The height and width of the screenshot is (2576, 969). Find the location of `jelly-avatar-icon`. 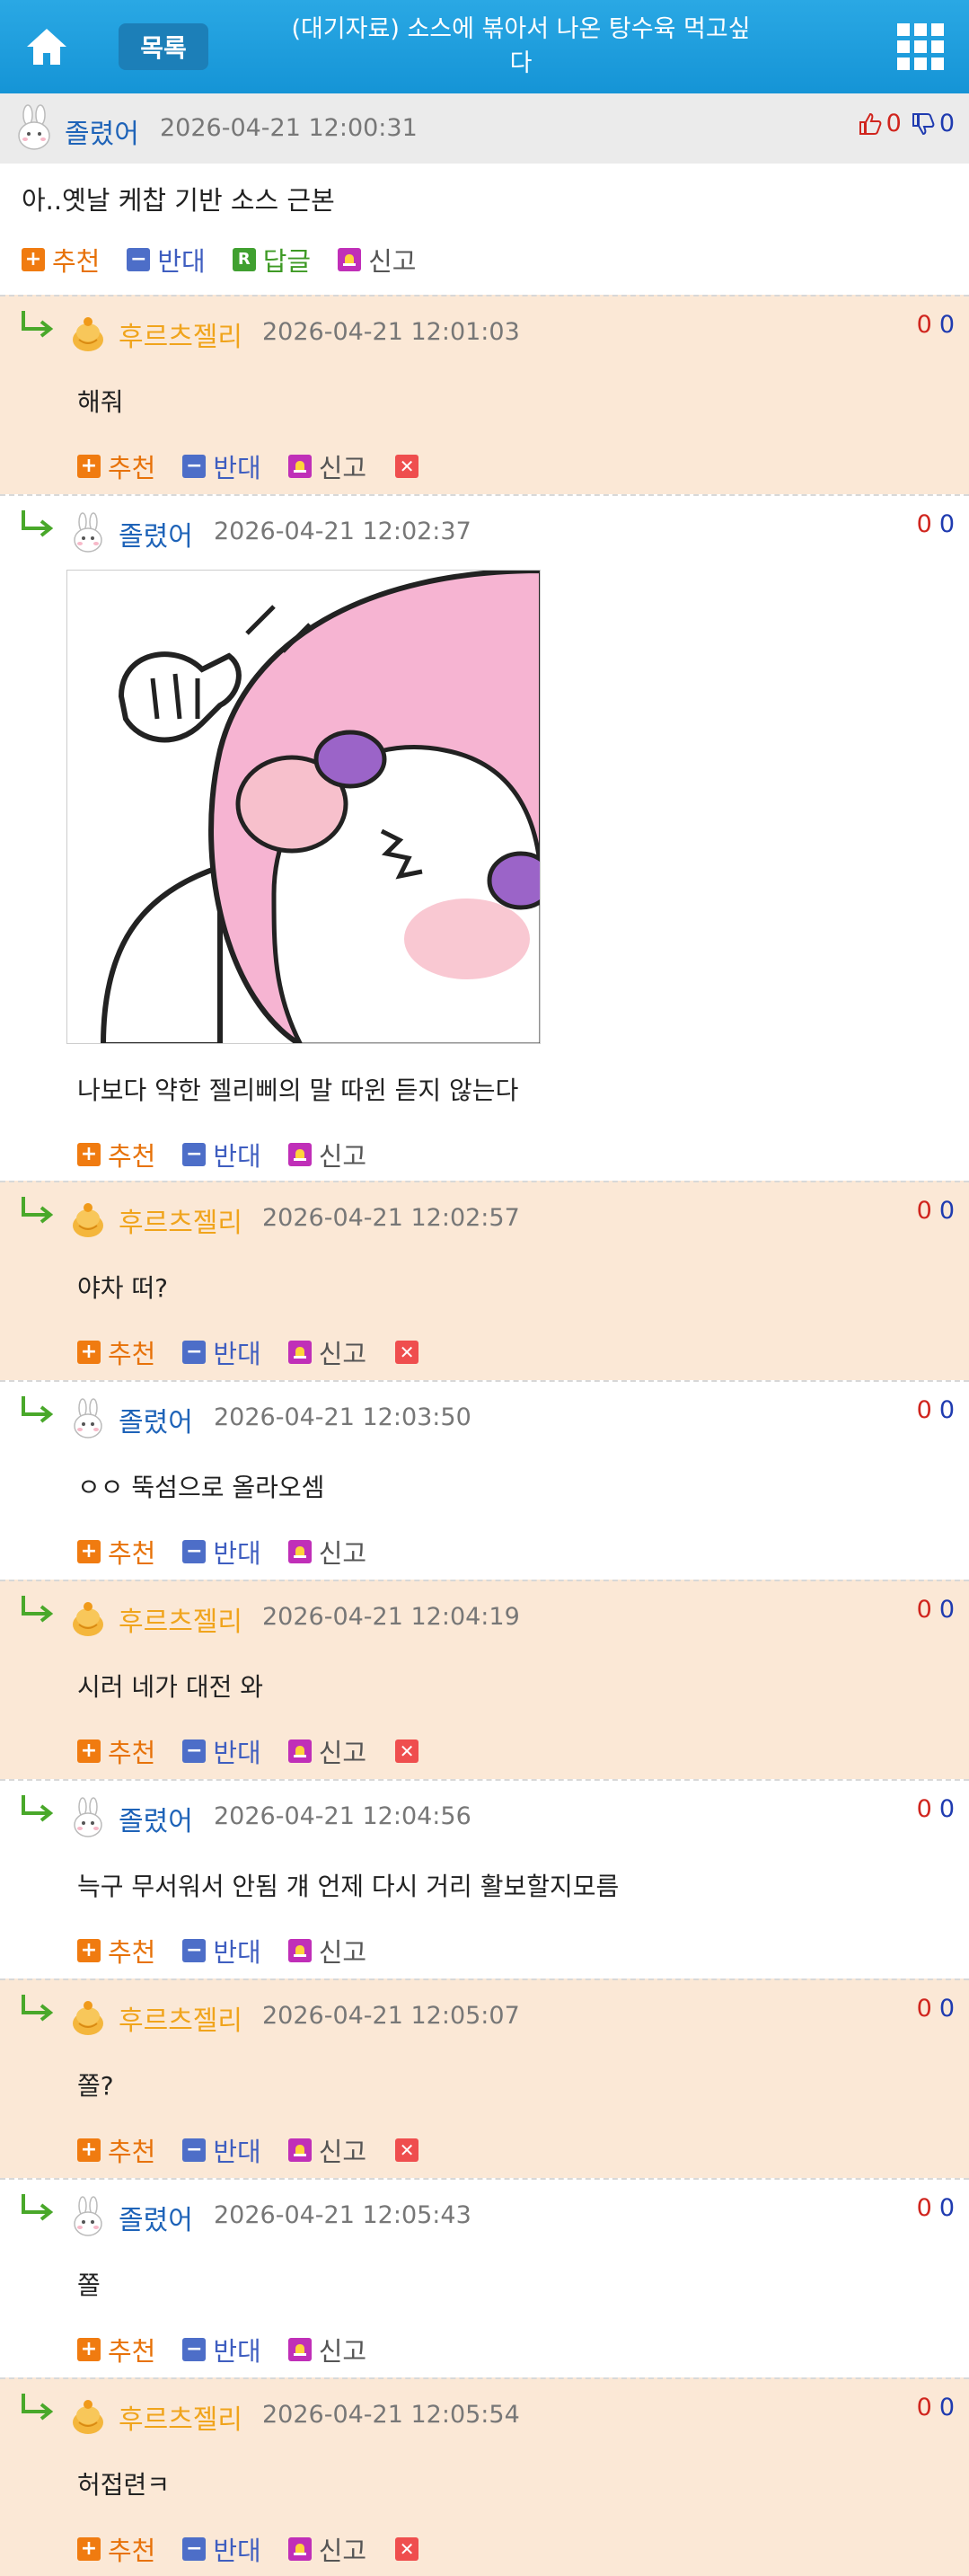

jelly-avatar-icon is located at coordinates (88, 1619).